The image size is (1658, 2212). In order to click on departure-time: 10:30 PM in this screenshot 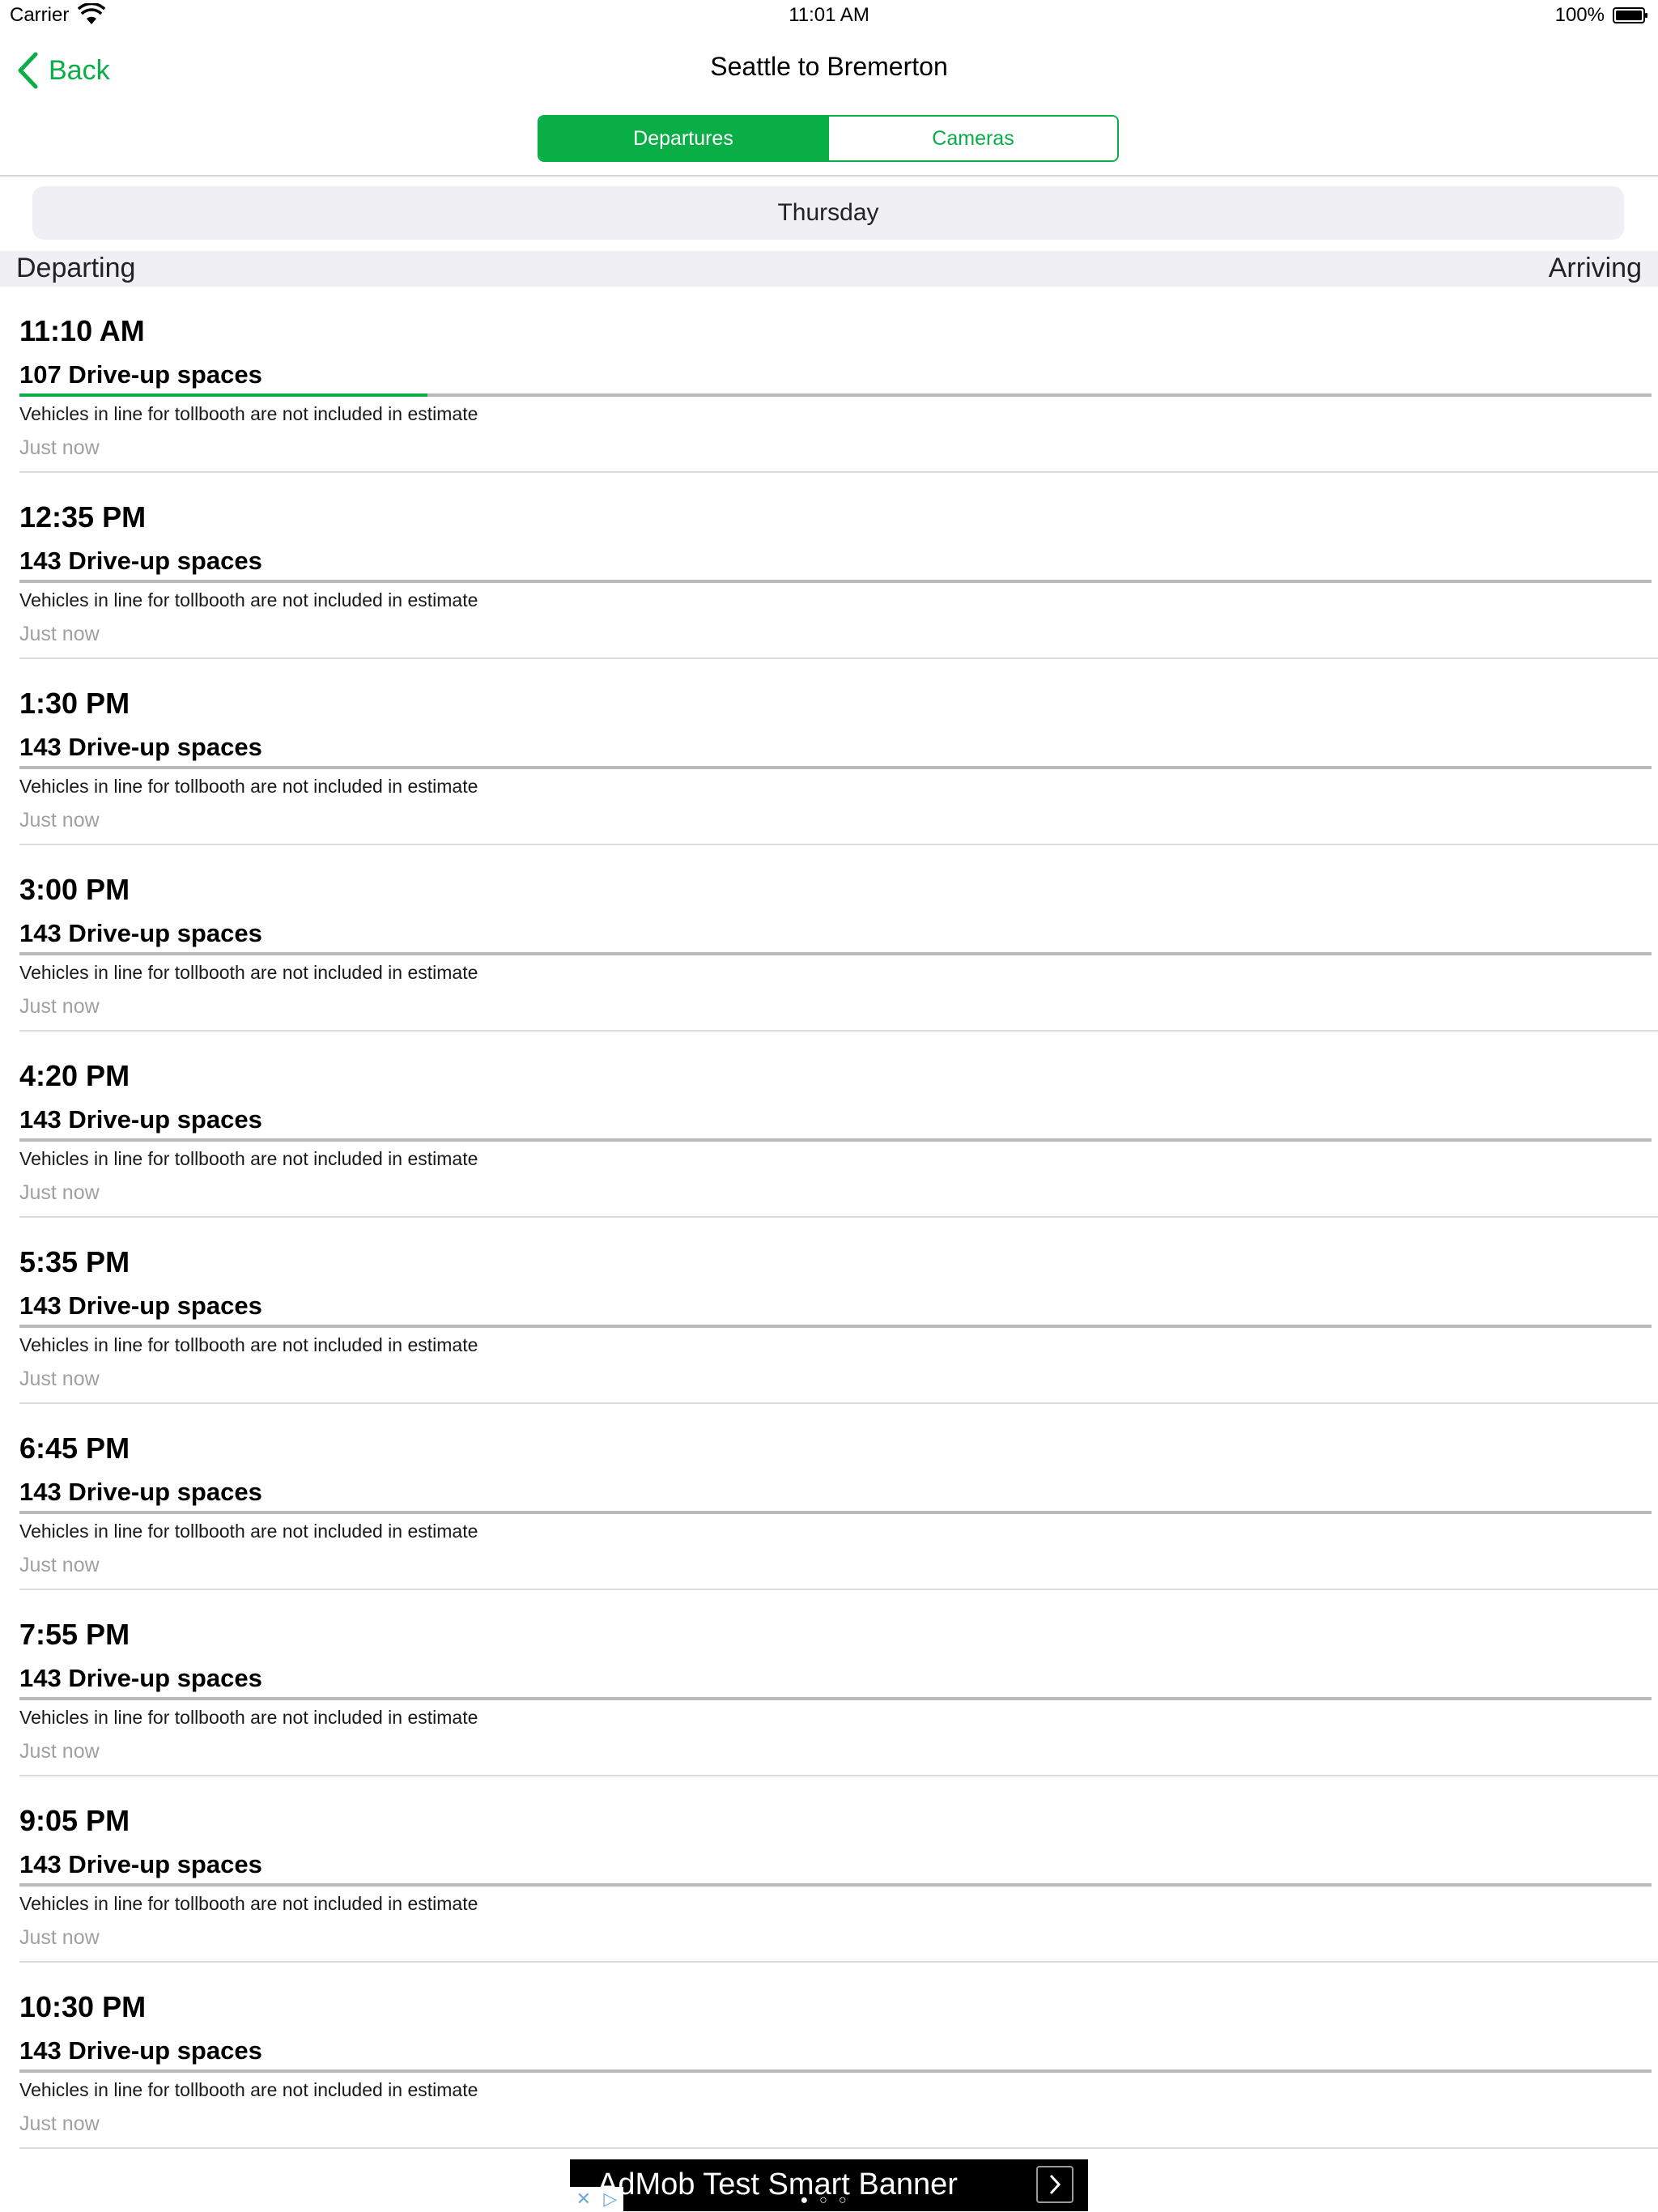, I will do `click(83, 2007)`.